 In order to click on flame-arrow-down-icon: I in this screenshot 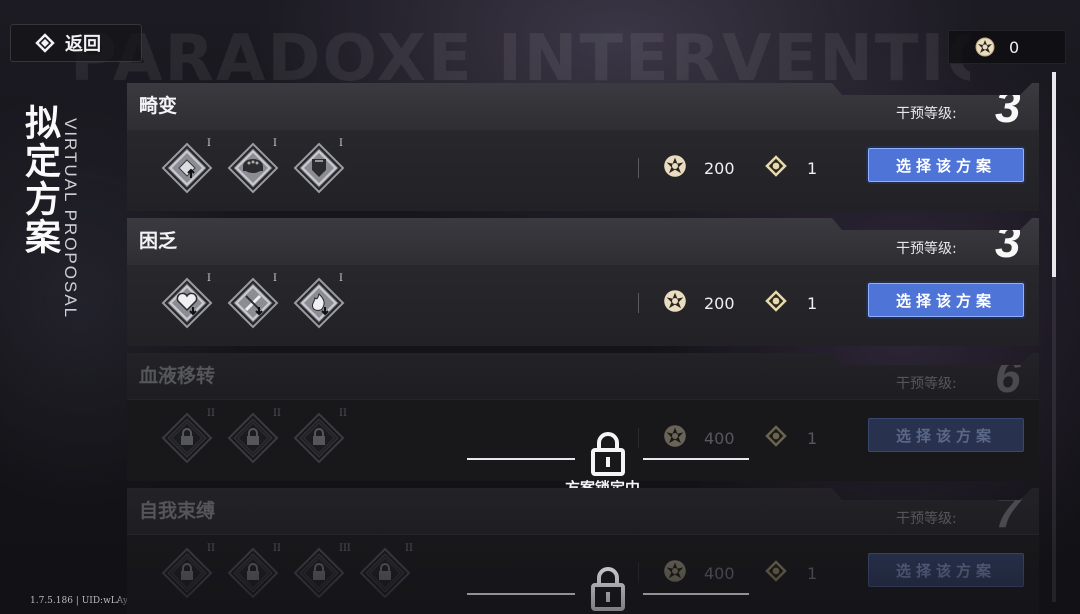, I will do `click(319, 301)`.